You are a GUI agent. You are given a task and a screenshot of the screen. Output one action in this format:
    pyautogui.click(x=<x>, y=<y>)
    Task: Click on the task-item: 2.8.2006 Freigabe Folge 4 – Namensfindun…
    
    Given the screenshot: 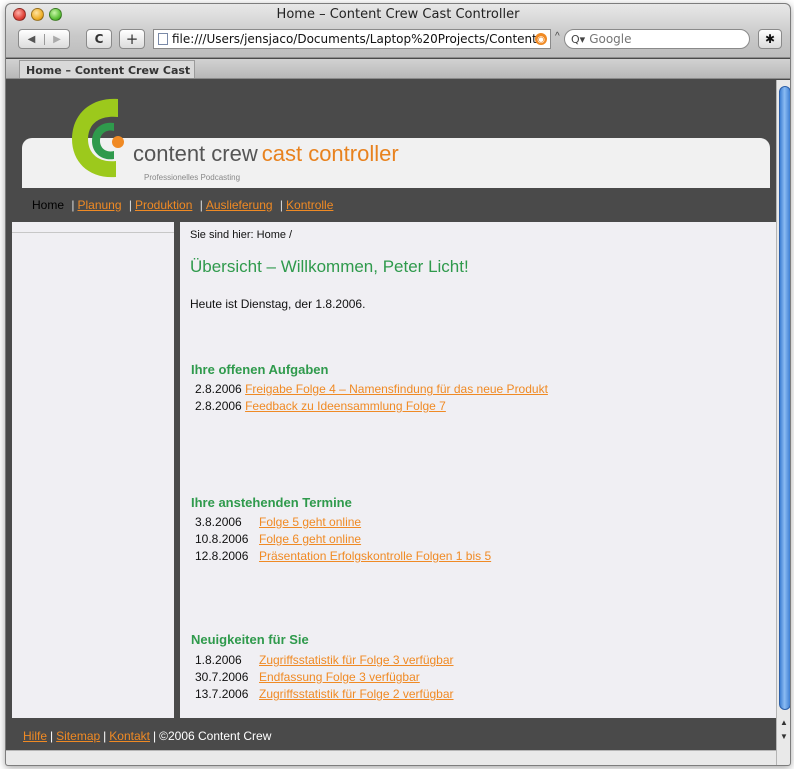 What is the action you would take?
    pyautogui.click(x=371, y=389)
    